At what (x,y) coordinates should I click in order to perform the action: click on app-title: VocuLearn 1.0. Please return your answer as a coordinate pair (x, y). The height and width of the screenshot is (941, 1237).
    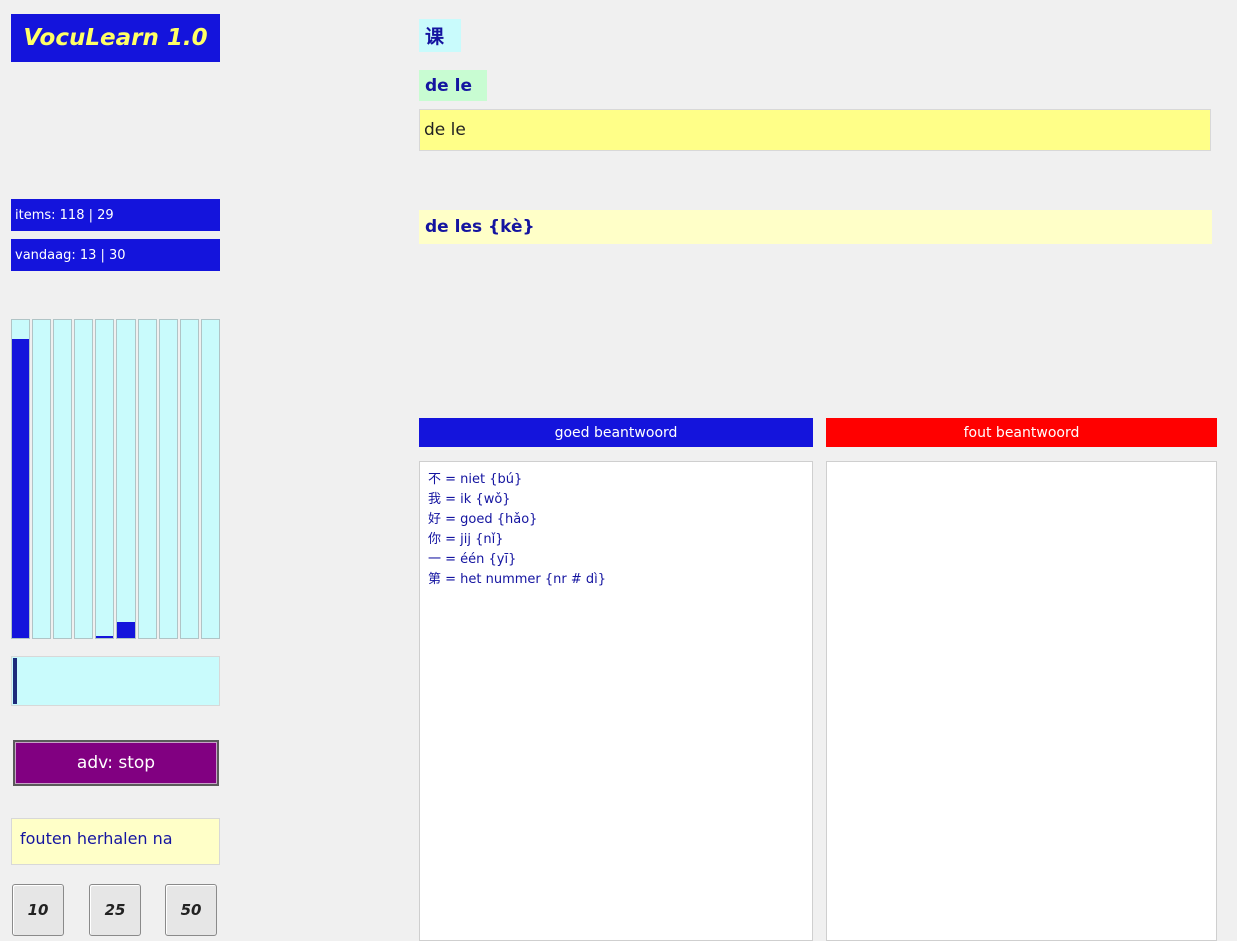
    Looking at the image, I should click on (115, 38).